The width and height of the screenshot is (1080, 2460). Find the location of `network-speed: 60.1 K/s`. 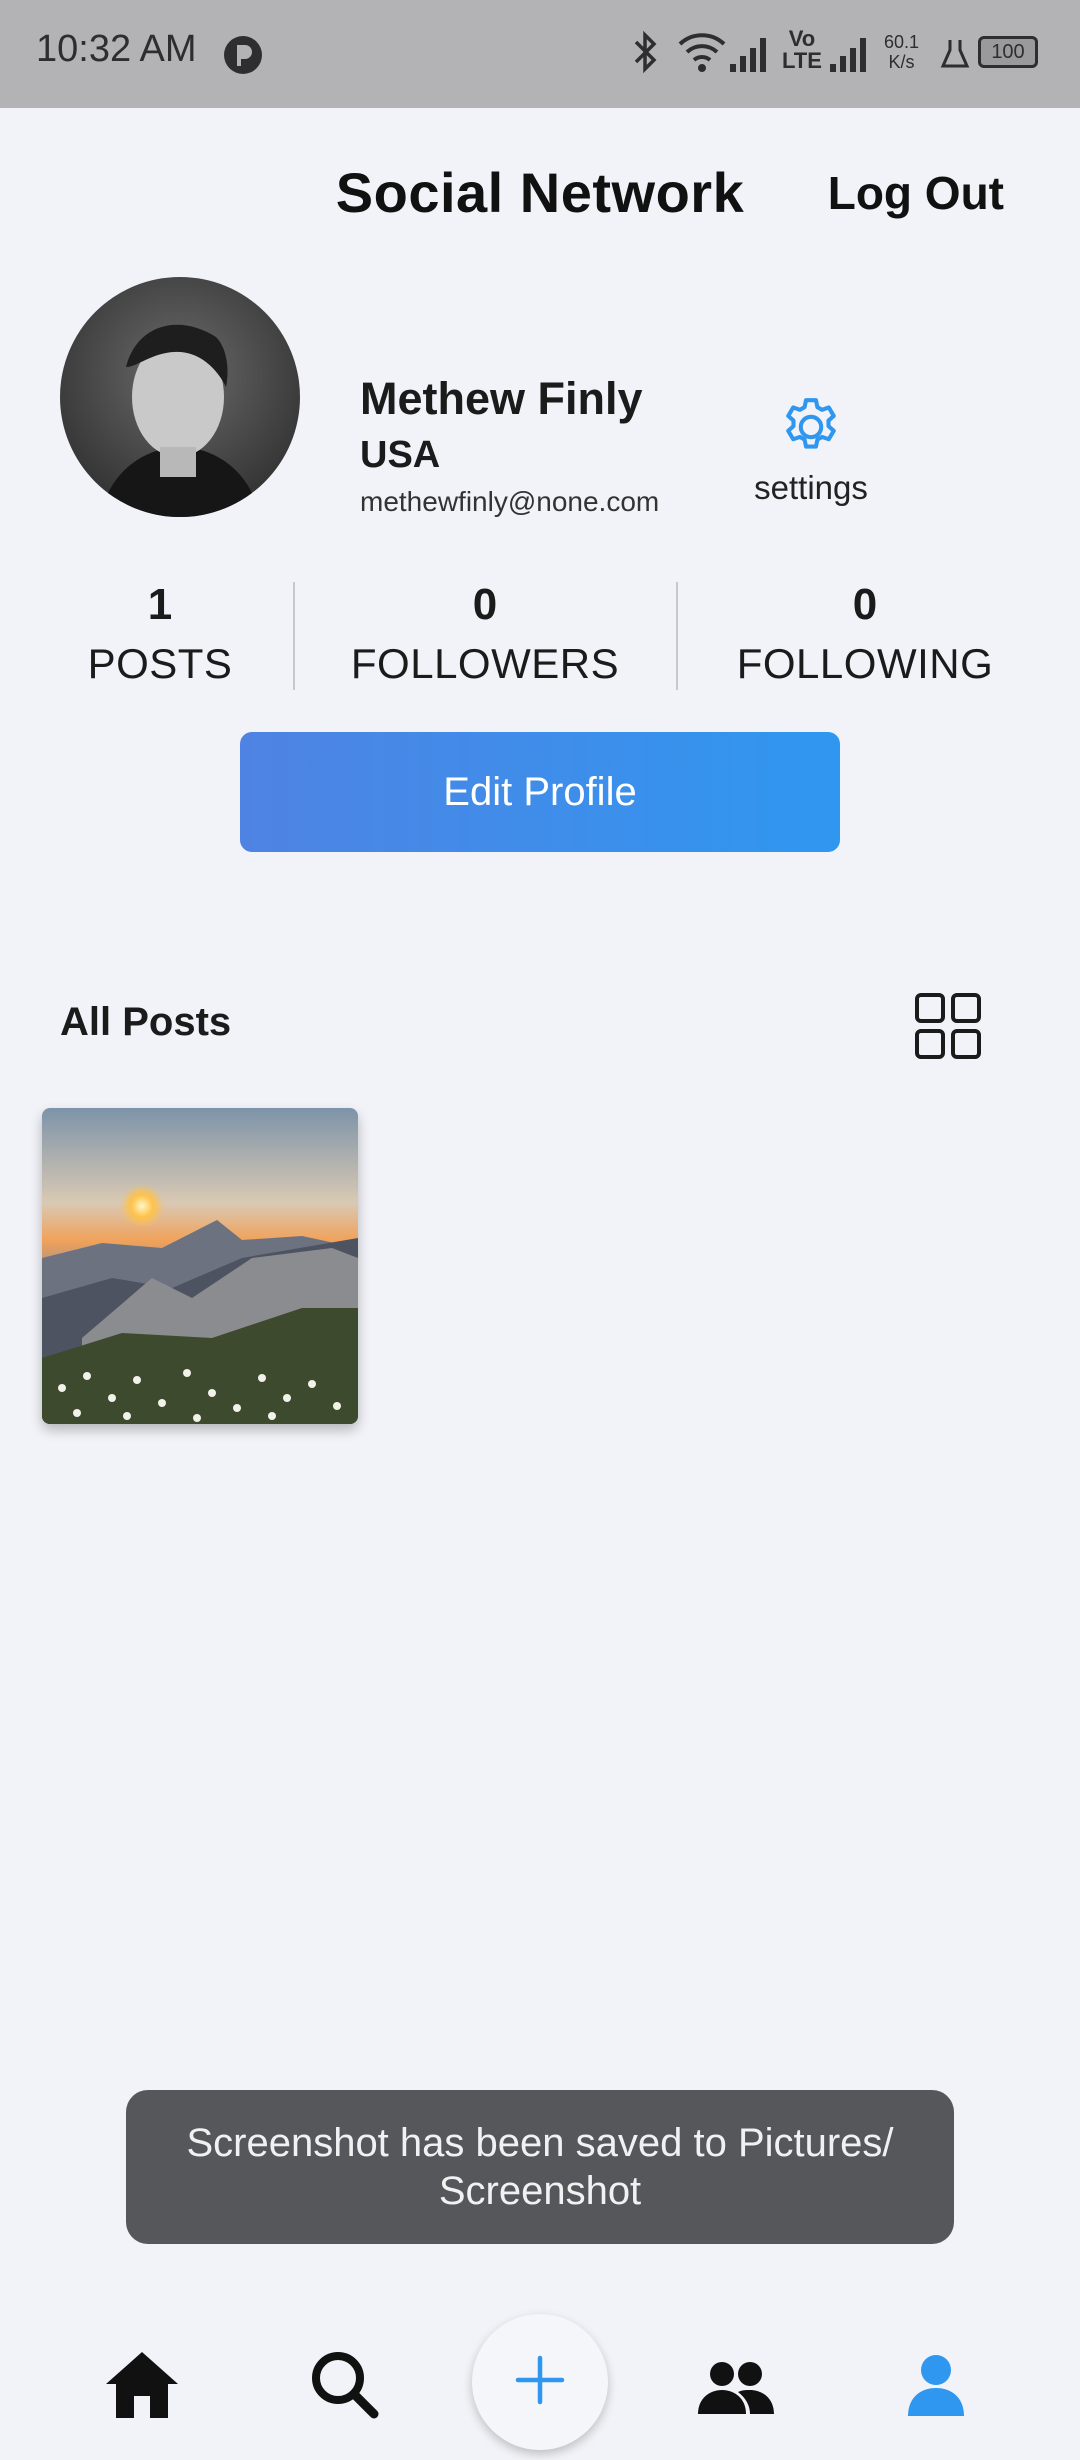

network-speed: 60.1 K/s is located at coordinates (901, 52).